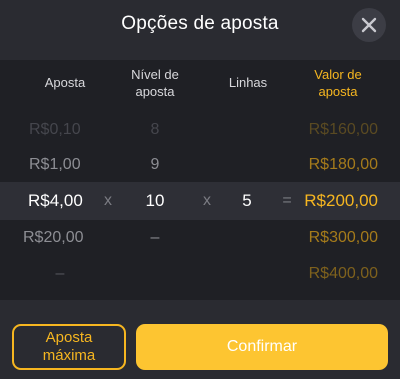 The image size is (400, 379). What do you see at coordinates (343, 273) in the screenshot?
I see `bet-total-value: R$400,00` at bounding box center [343, 273].